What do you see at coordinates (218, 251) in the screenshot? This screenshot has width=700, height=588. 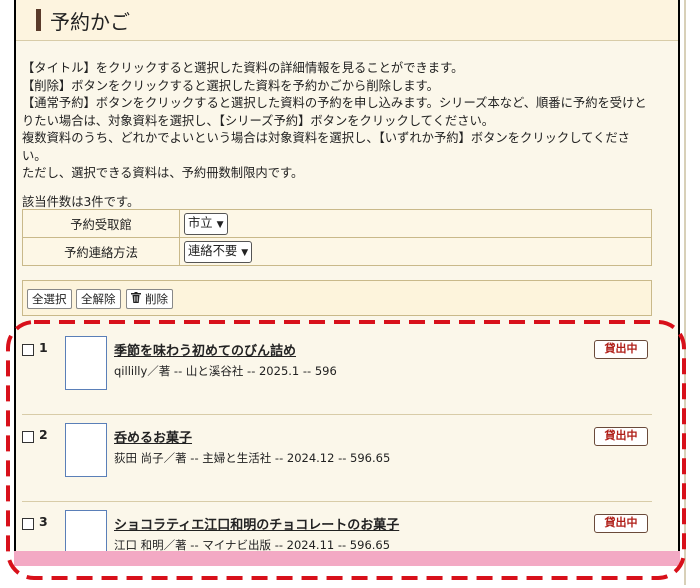 I see `contact-method-select: 連絡不要 ▼` at bounding box center [218, 251].